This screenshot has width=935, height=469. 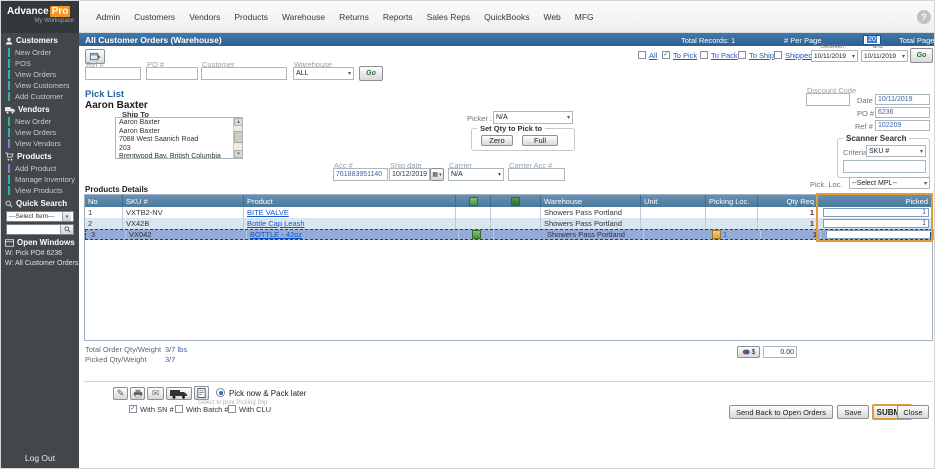 I want to click on menu-reports: Reports, so click(x=398, y=17).